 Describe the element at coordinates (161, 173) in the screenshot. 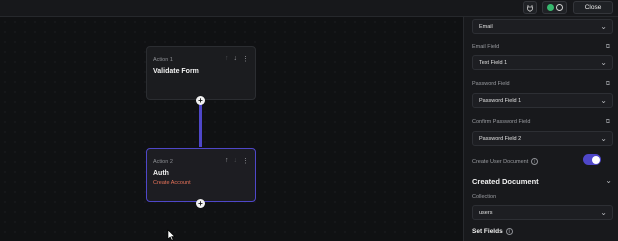

I see `action-title: Auth` at that location.